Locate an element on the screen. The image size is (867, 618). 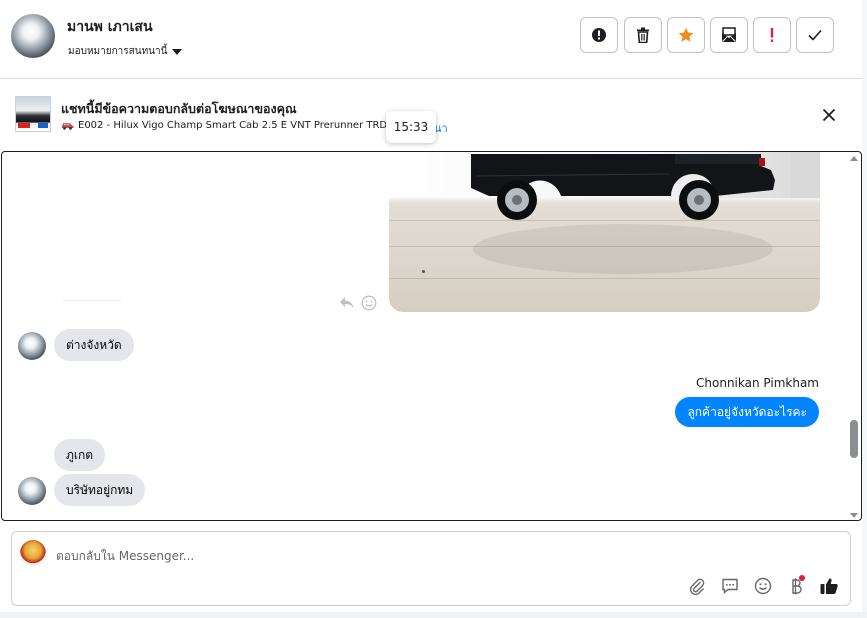
view-ad-link: นา is located at coordinates (441, 128).